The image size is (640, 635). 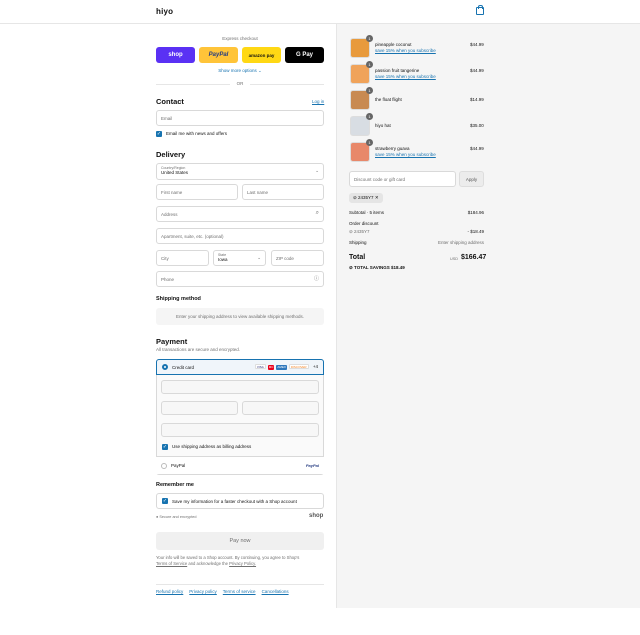 What do you see at coordinates (471, 179) in the screenshot?
I see `apply-button: Apply` at bounding box center [471, 179].